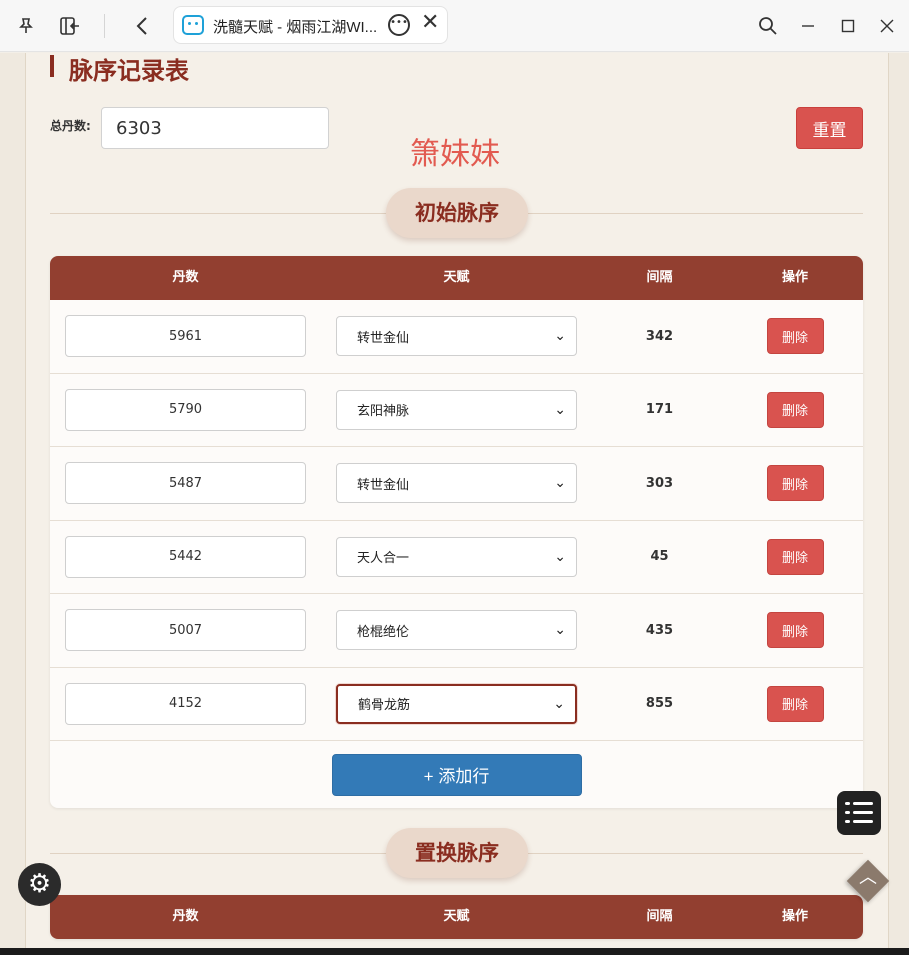 This screenshot has width=909, height=955. I want to click on bilibili-icon, so click(193, 25).